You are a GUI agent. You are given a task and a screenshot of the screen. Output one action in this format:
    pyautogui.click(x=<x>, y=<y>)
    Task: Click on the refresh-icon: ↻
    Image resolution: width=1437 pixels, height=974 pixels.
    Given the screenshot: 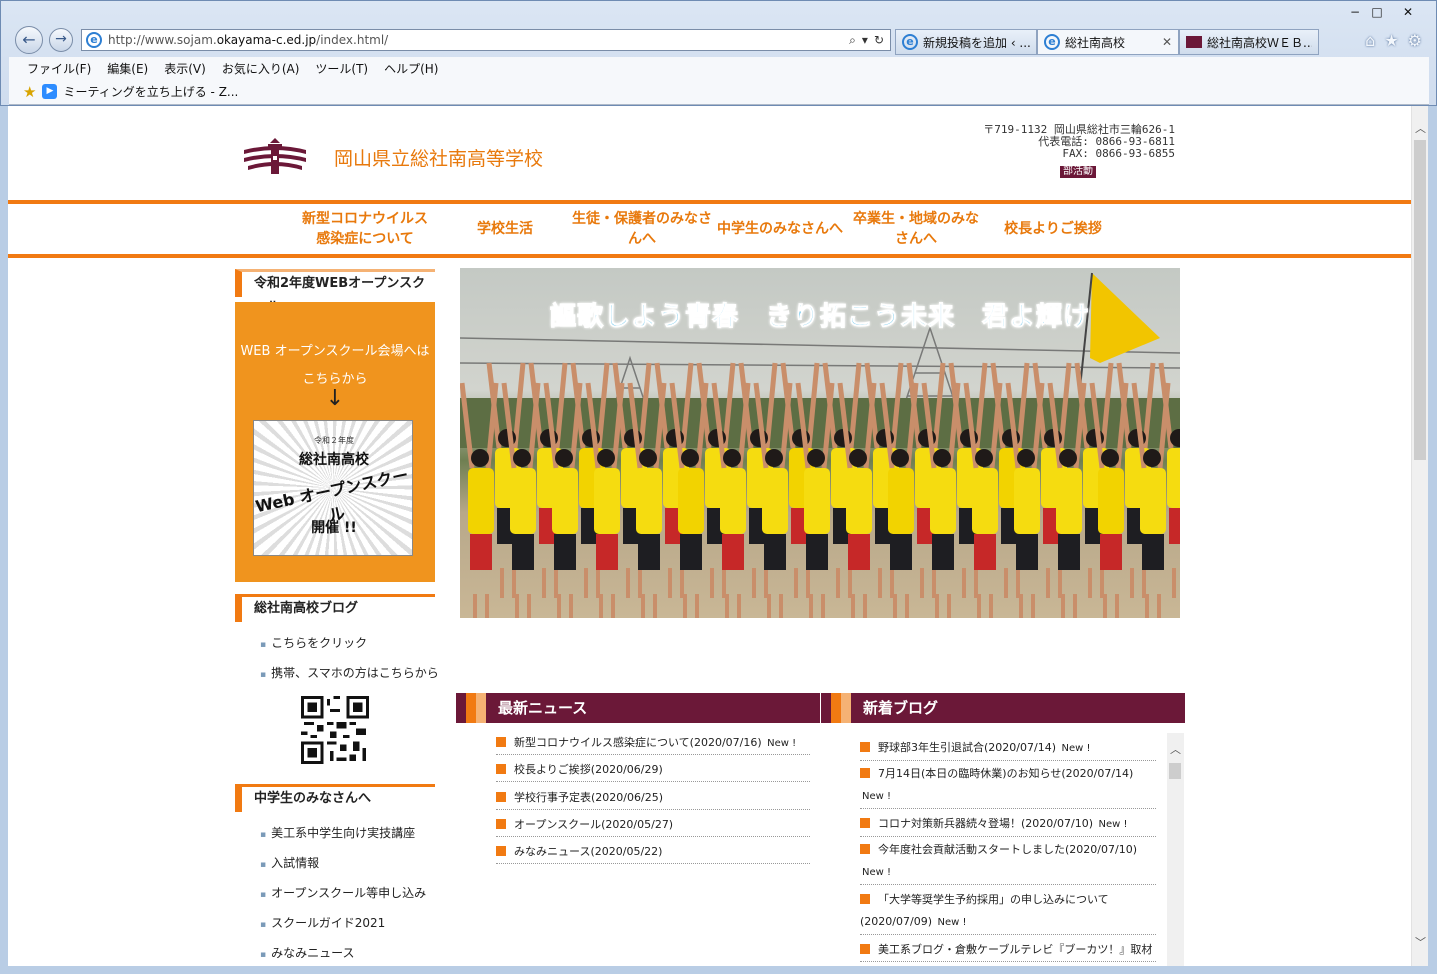 What is the action you would take?
    pyautogui.click(x=879, y=40)
    